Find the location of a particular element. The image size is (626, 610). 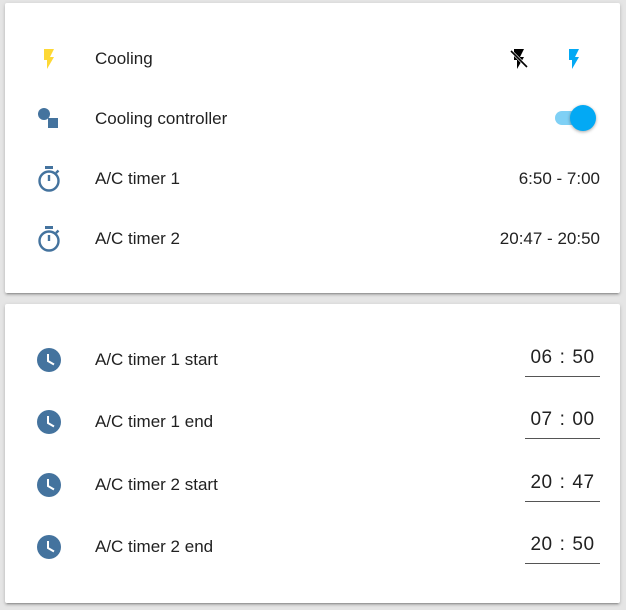

ac-timer-2-start-label: A/C timer 2 start is located at coordinates (156, 484).